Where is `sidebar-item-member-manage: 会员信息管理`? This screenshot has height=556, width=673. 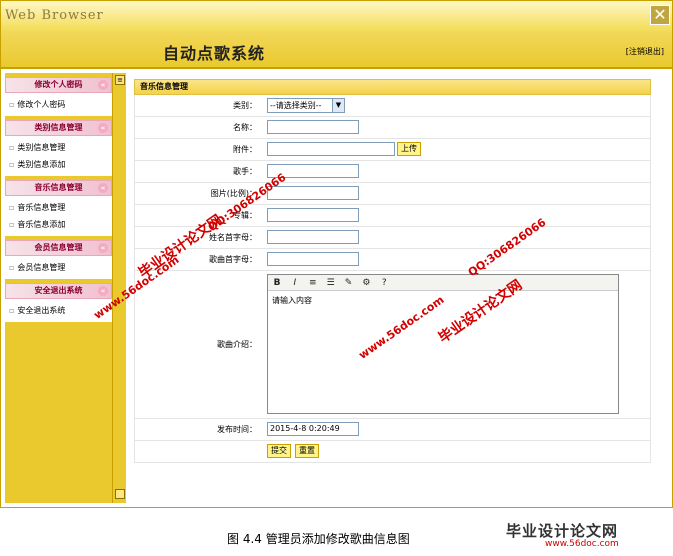
sidebar-item-member-manage: 会员信息管理 is located at coordinates (58, 267).